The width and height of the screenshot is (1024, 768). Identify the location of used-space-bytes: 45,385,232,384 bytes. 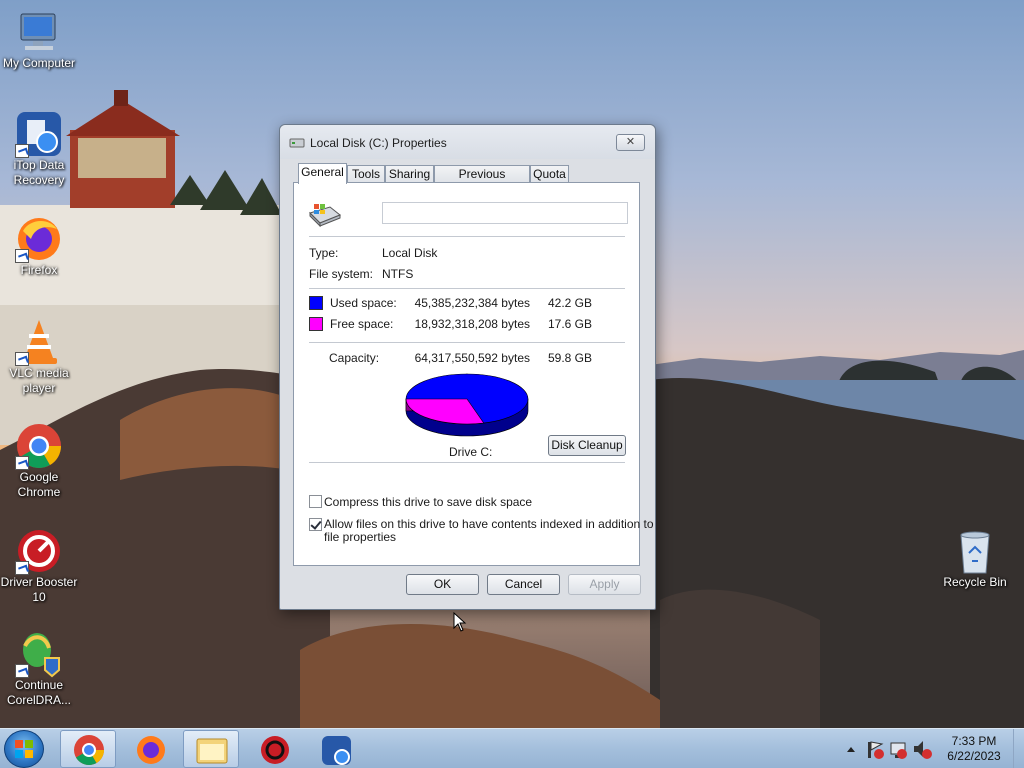
(472, 303).